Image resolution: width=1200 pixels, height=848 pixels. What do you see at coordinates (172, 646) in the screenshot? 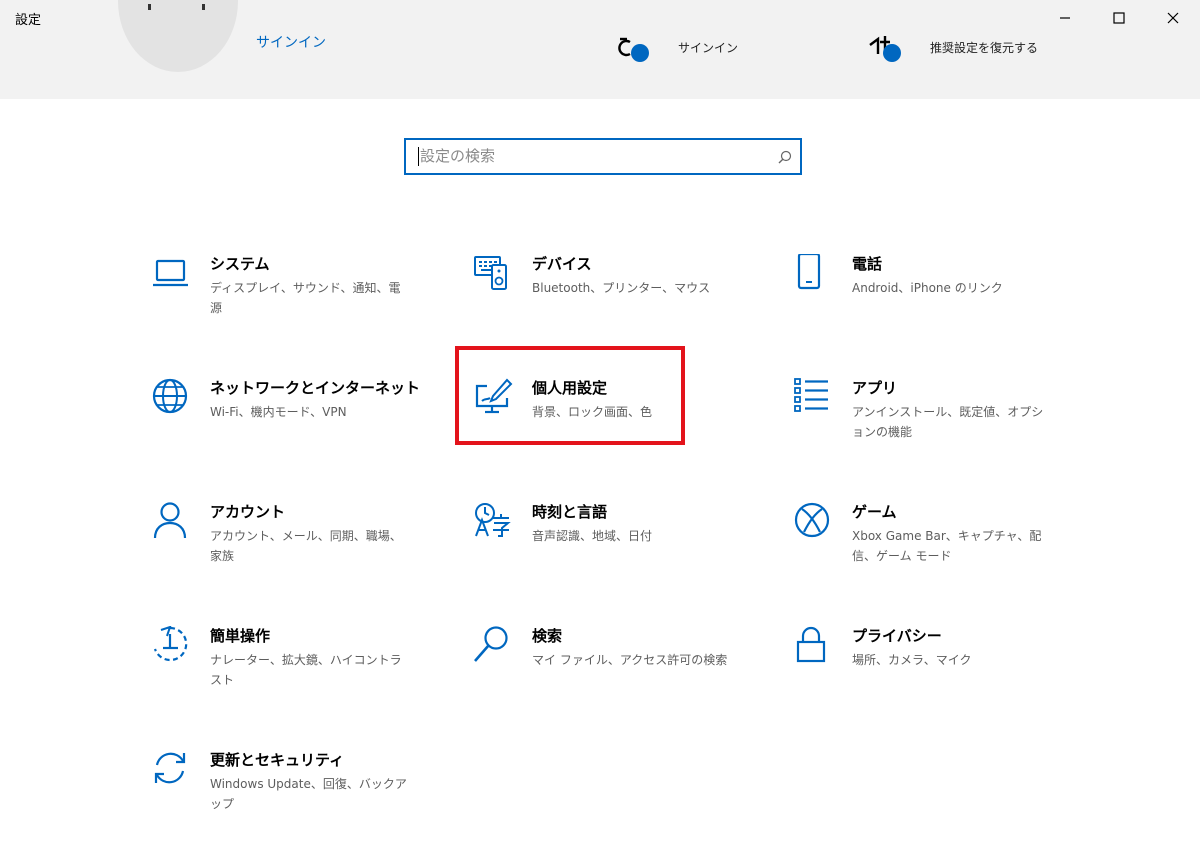
I see `ease-of-access-icon` at bounding box center [172, 646].